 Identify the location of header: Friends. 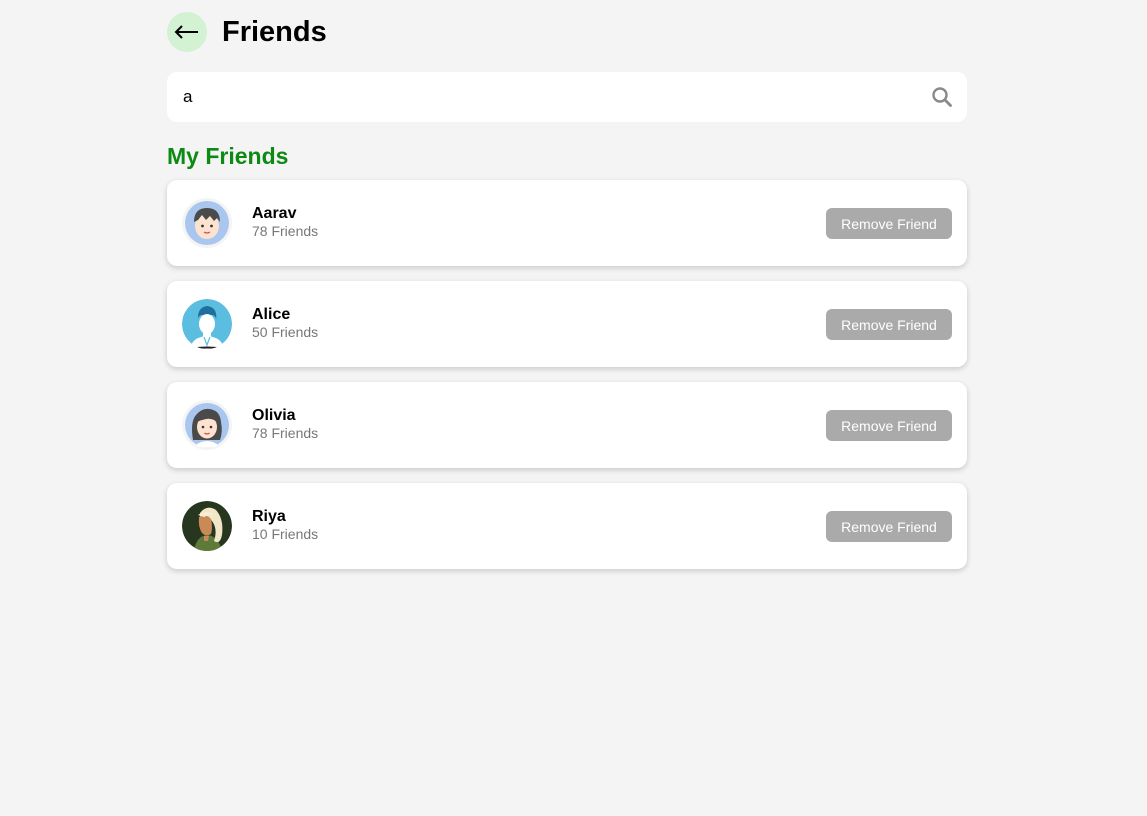
(247, 32).